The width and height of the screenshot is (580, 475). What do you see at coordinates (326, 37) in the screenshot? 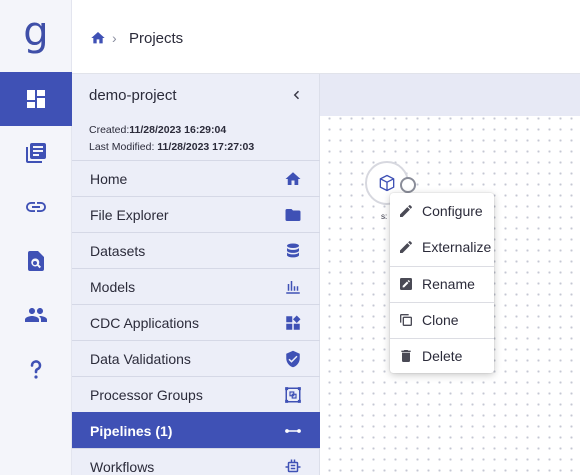
I see `top-bar: › Projects` at bounding box center [326, 37].